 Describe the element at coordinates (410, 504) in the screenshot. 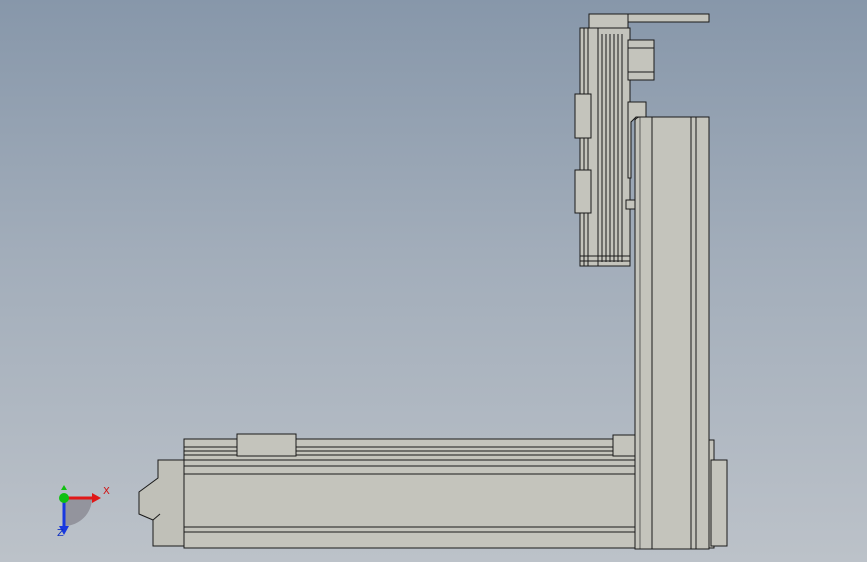

I see `horizontal-extrusion` at that location.